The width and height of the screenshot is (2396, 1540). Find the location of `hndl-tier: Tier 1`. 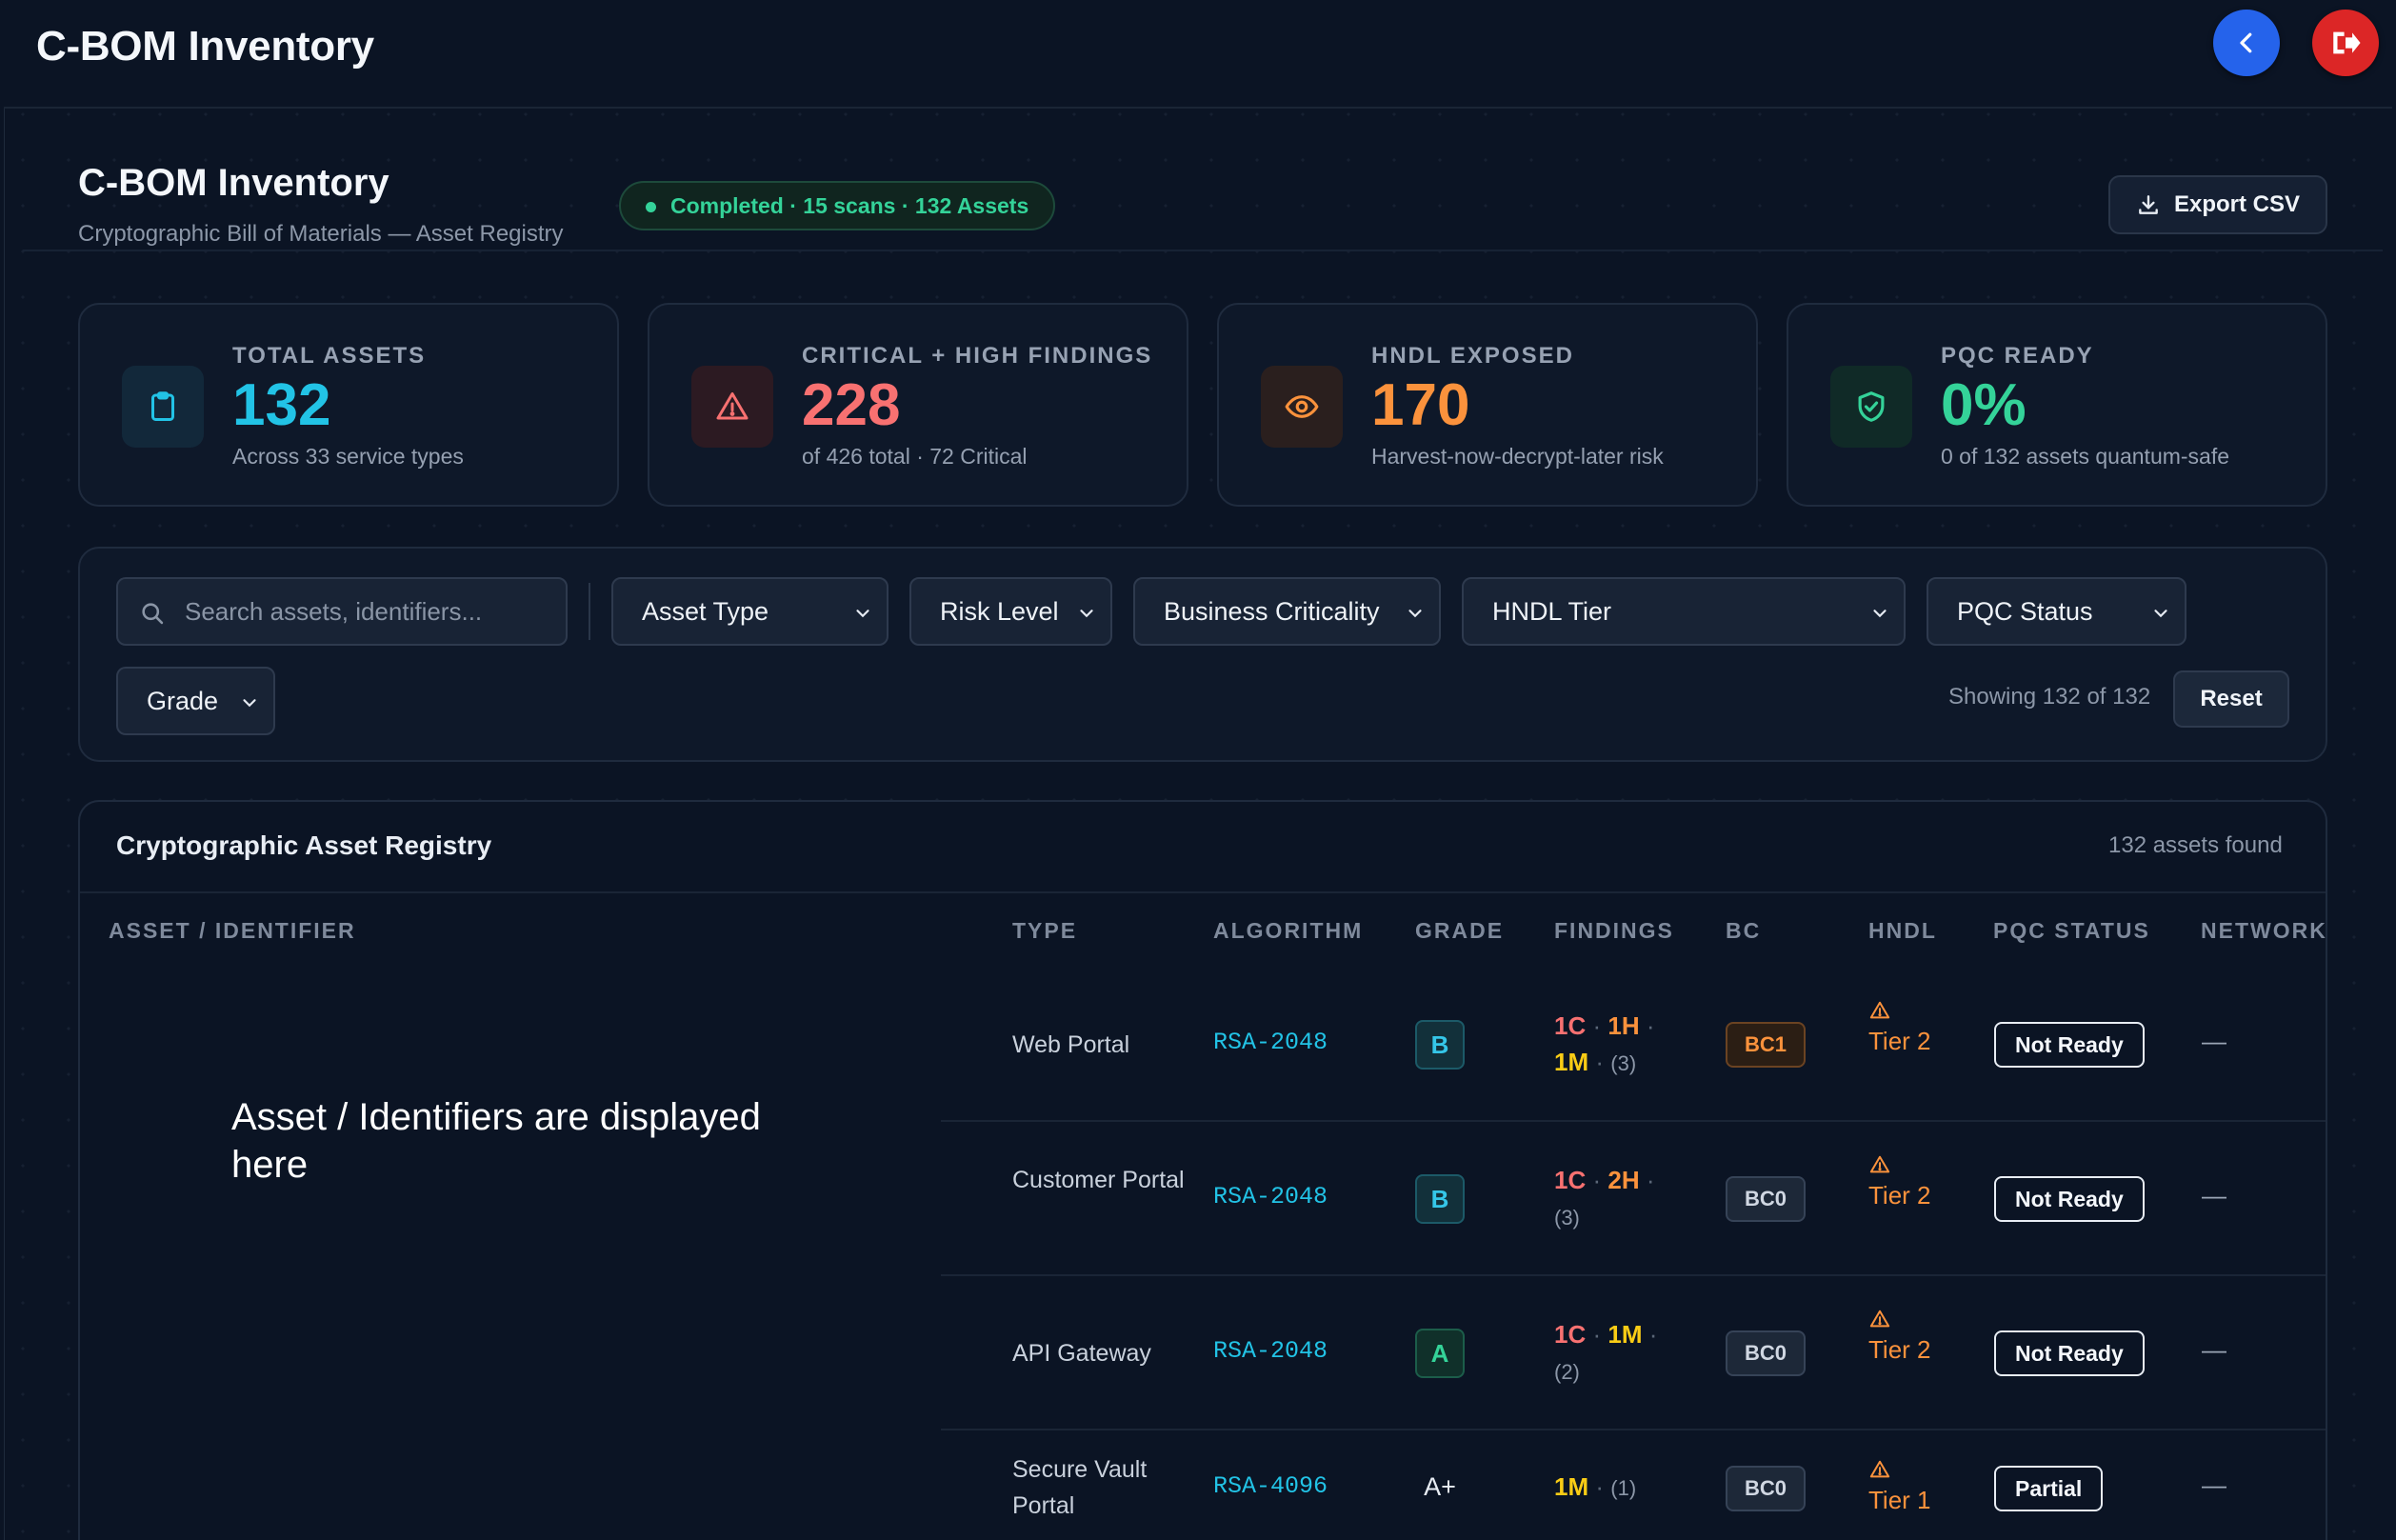

hndl-tier: Tier 1 is located at coordinates (1921, 1485).